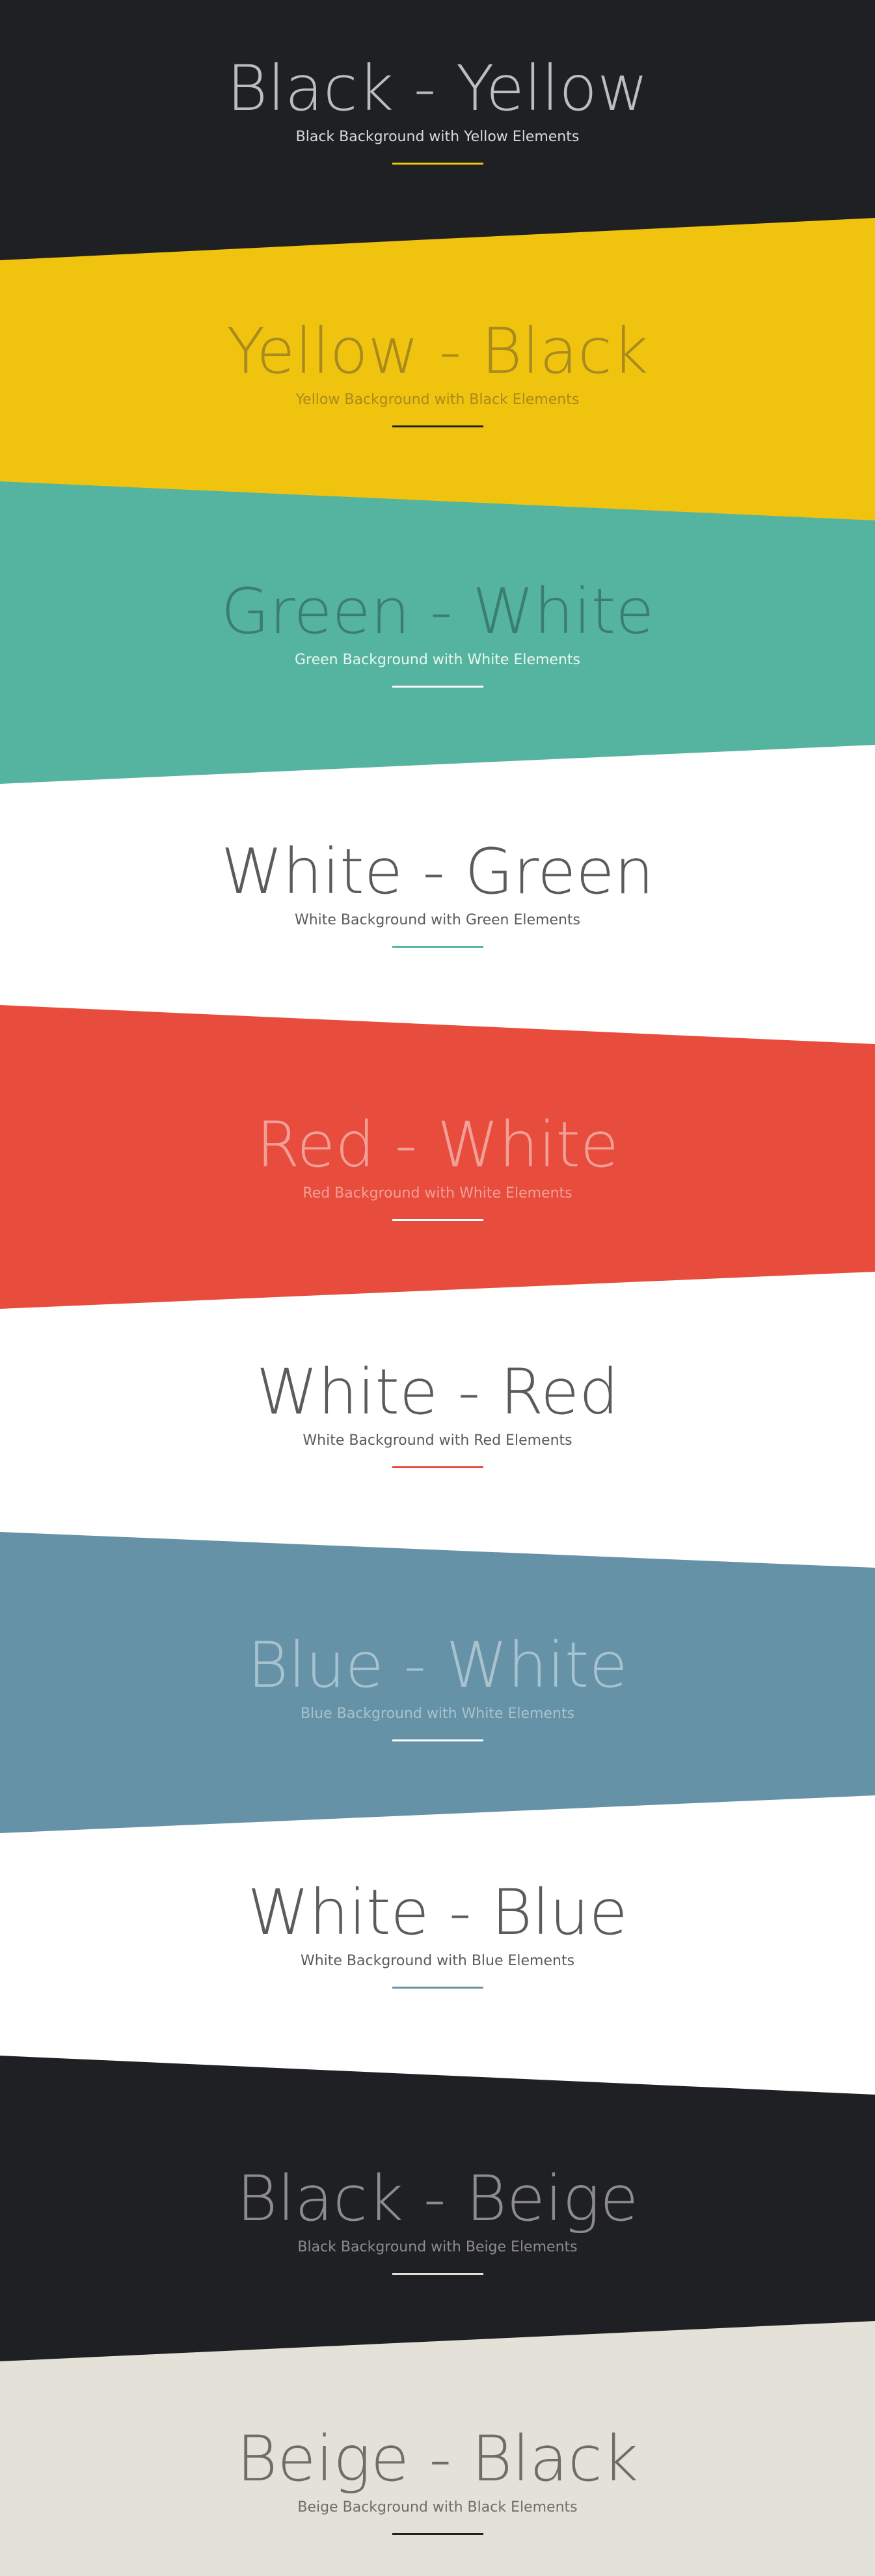 The image size is (875, 2576). What do you see at coordinates (437, 2247) in the screenshot?
I see `section-subtitle: Black Background with Beige Elements` at bounding box center [437, 2247].